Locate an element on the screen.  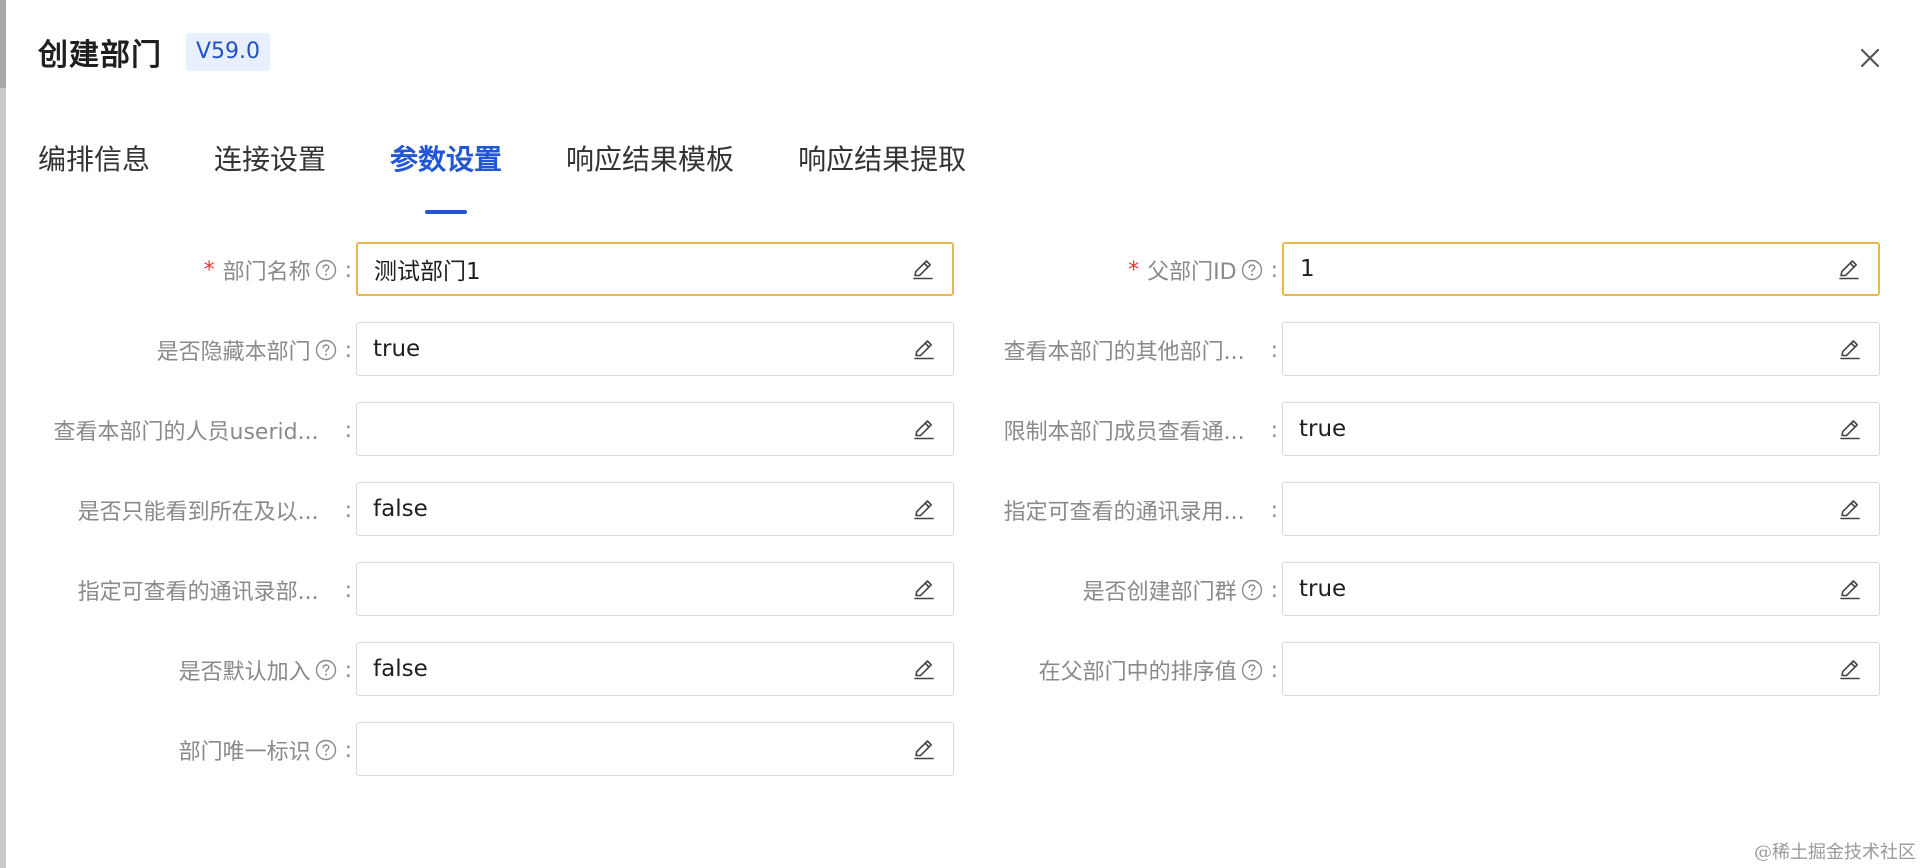
field-label-text: 是否默认加入 is located at coordinates (244, 672).